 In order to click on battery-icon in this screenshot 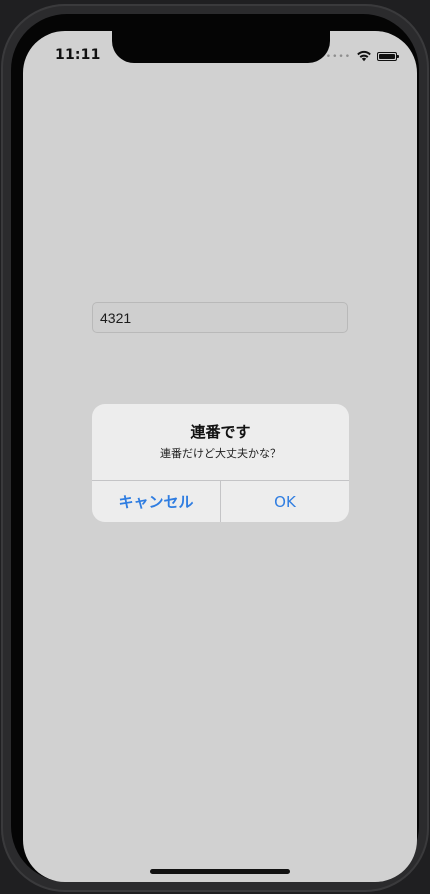, I will do `click(388, 56)`.